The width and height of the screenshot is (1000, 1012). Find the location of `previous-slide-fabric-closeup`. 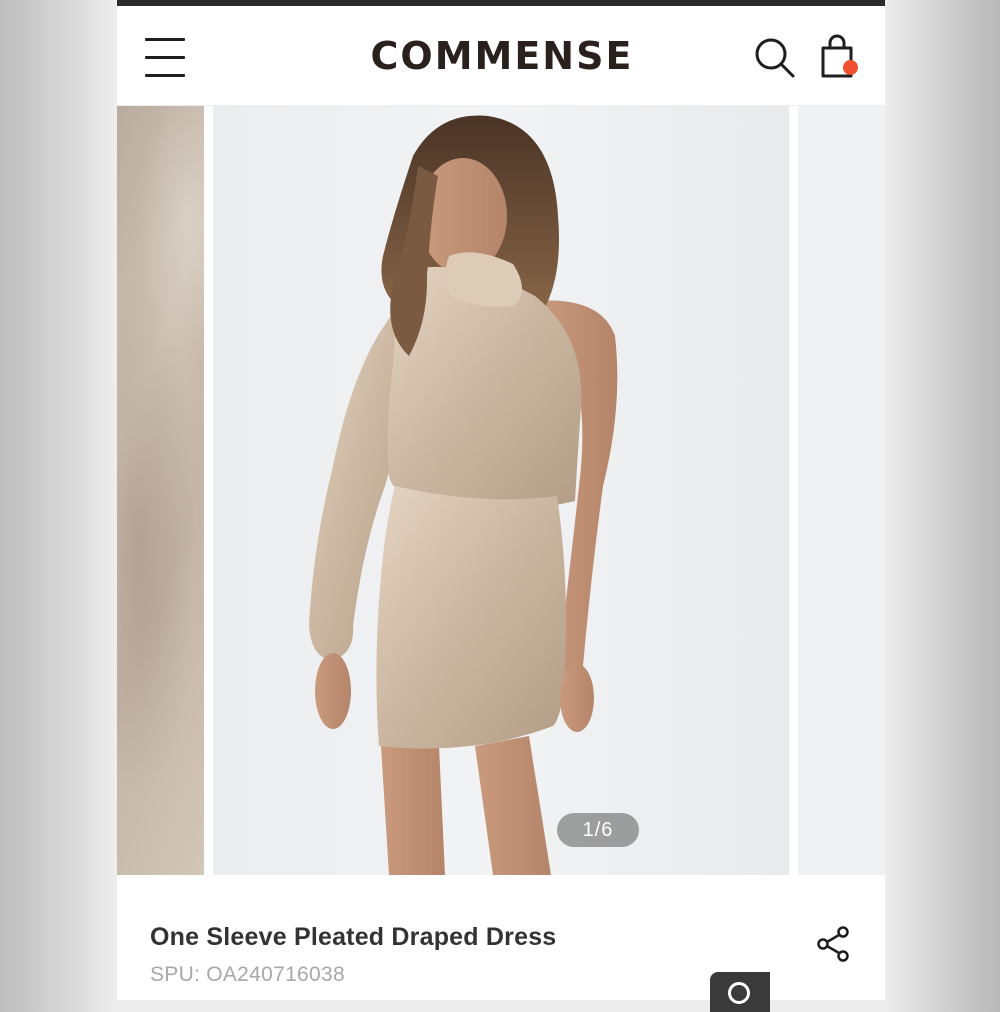

previous-slide-fabric-closeup is located at coordinates (160, 490).